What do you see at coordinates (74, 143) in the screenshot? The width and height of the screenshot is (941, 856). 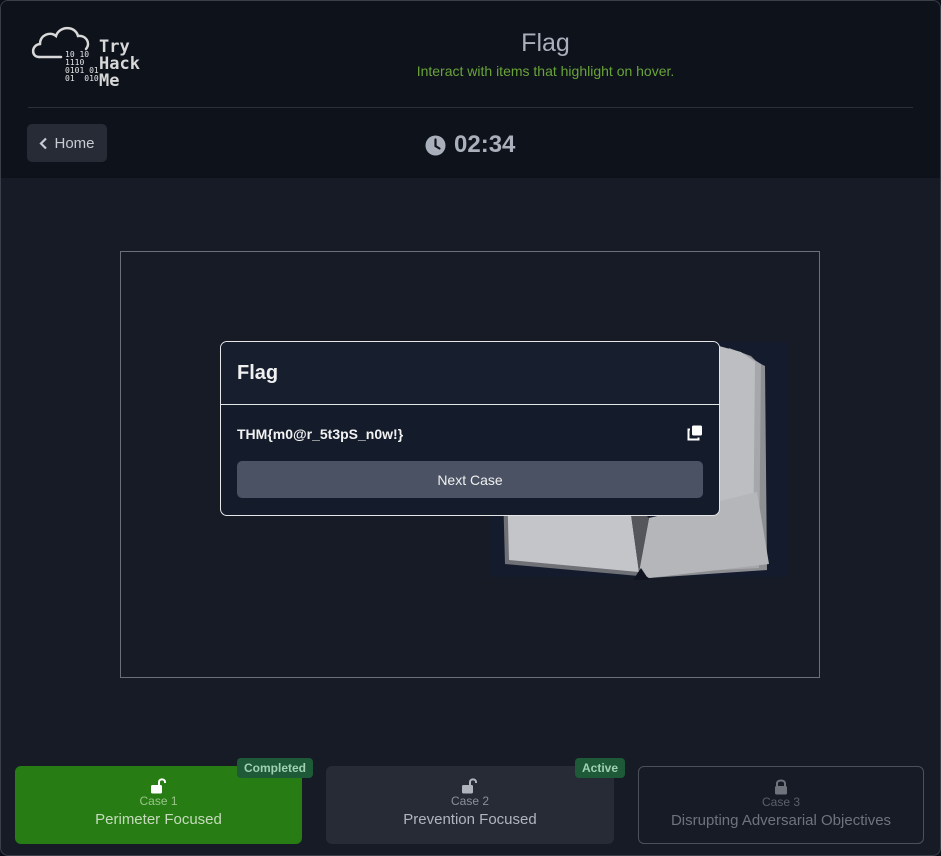 I see `home-button-label: Home` at bounding box center [74, 143].